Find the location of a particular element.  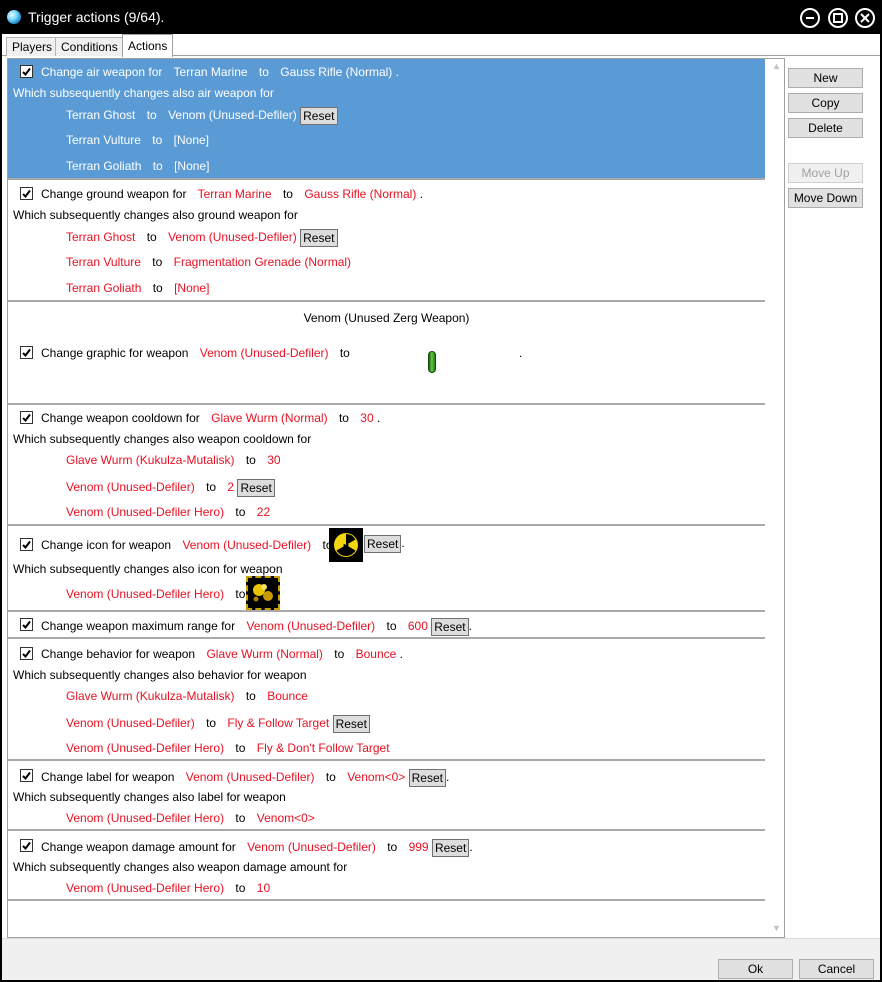

value-link: 999 is located at coordinates (419, 847).